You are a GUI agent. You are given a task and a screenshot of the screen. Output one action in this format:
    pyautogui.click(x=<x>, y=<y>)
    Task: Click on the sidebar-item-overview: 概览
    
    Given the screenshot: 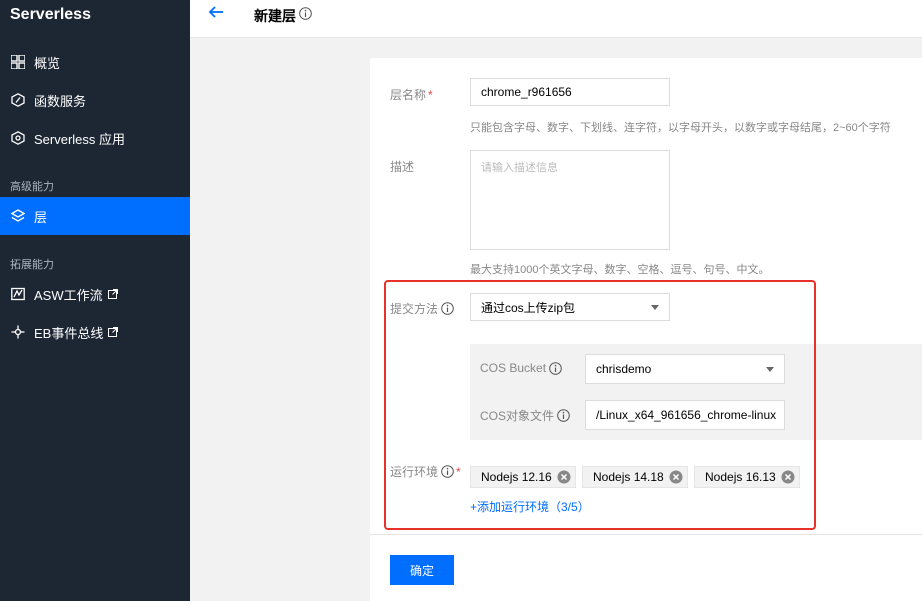 What is the action you would take?
    pyautogui.click(x=95, y=62)
    